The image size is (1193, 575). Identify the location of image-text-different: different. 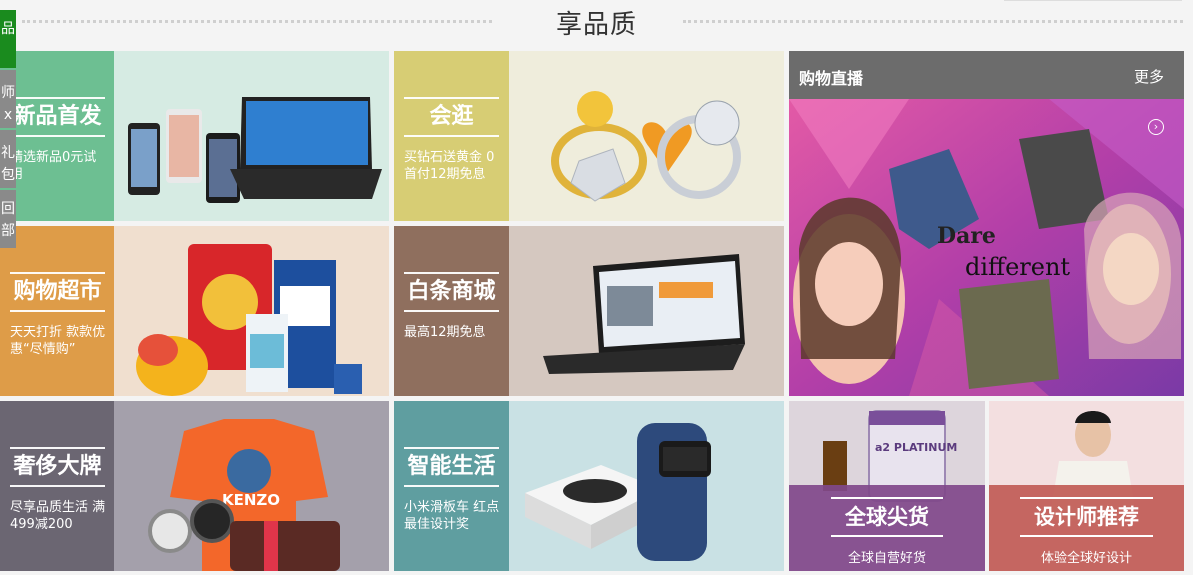
(1017, 267).